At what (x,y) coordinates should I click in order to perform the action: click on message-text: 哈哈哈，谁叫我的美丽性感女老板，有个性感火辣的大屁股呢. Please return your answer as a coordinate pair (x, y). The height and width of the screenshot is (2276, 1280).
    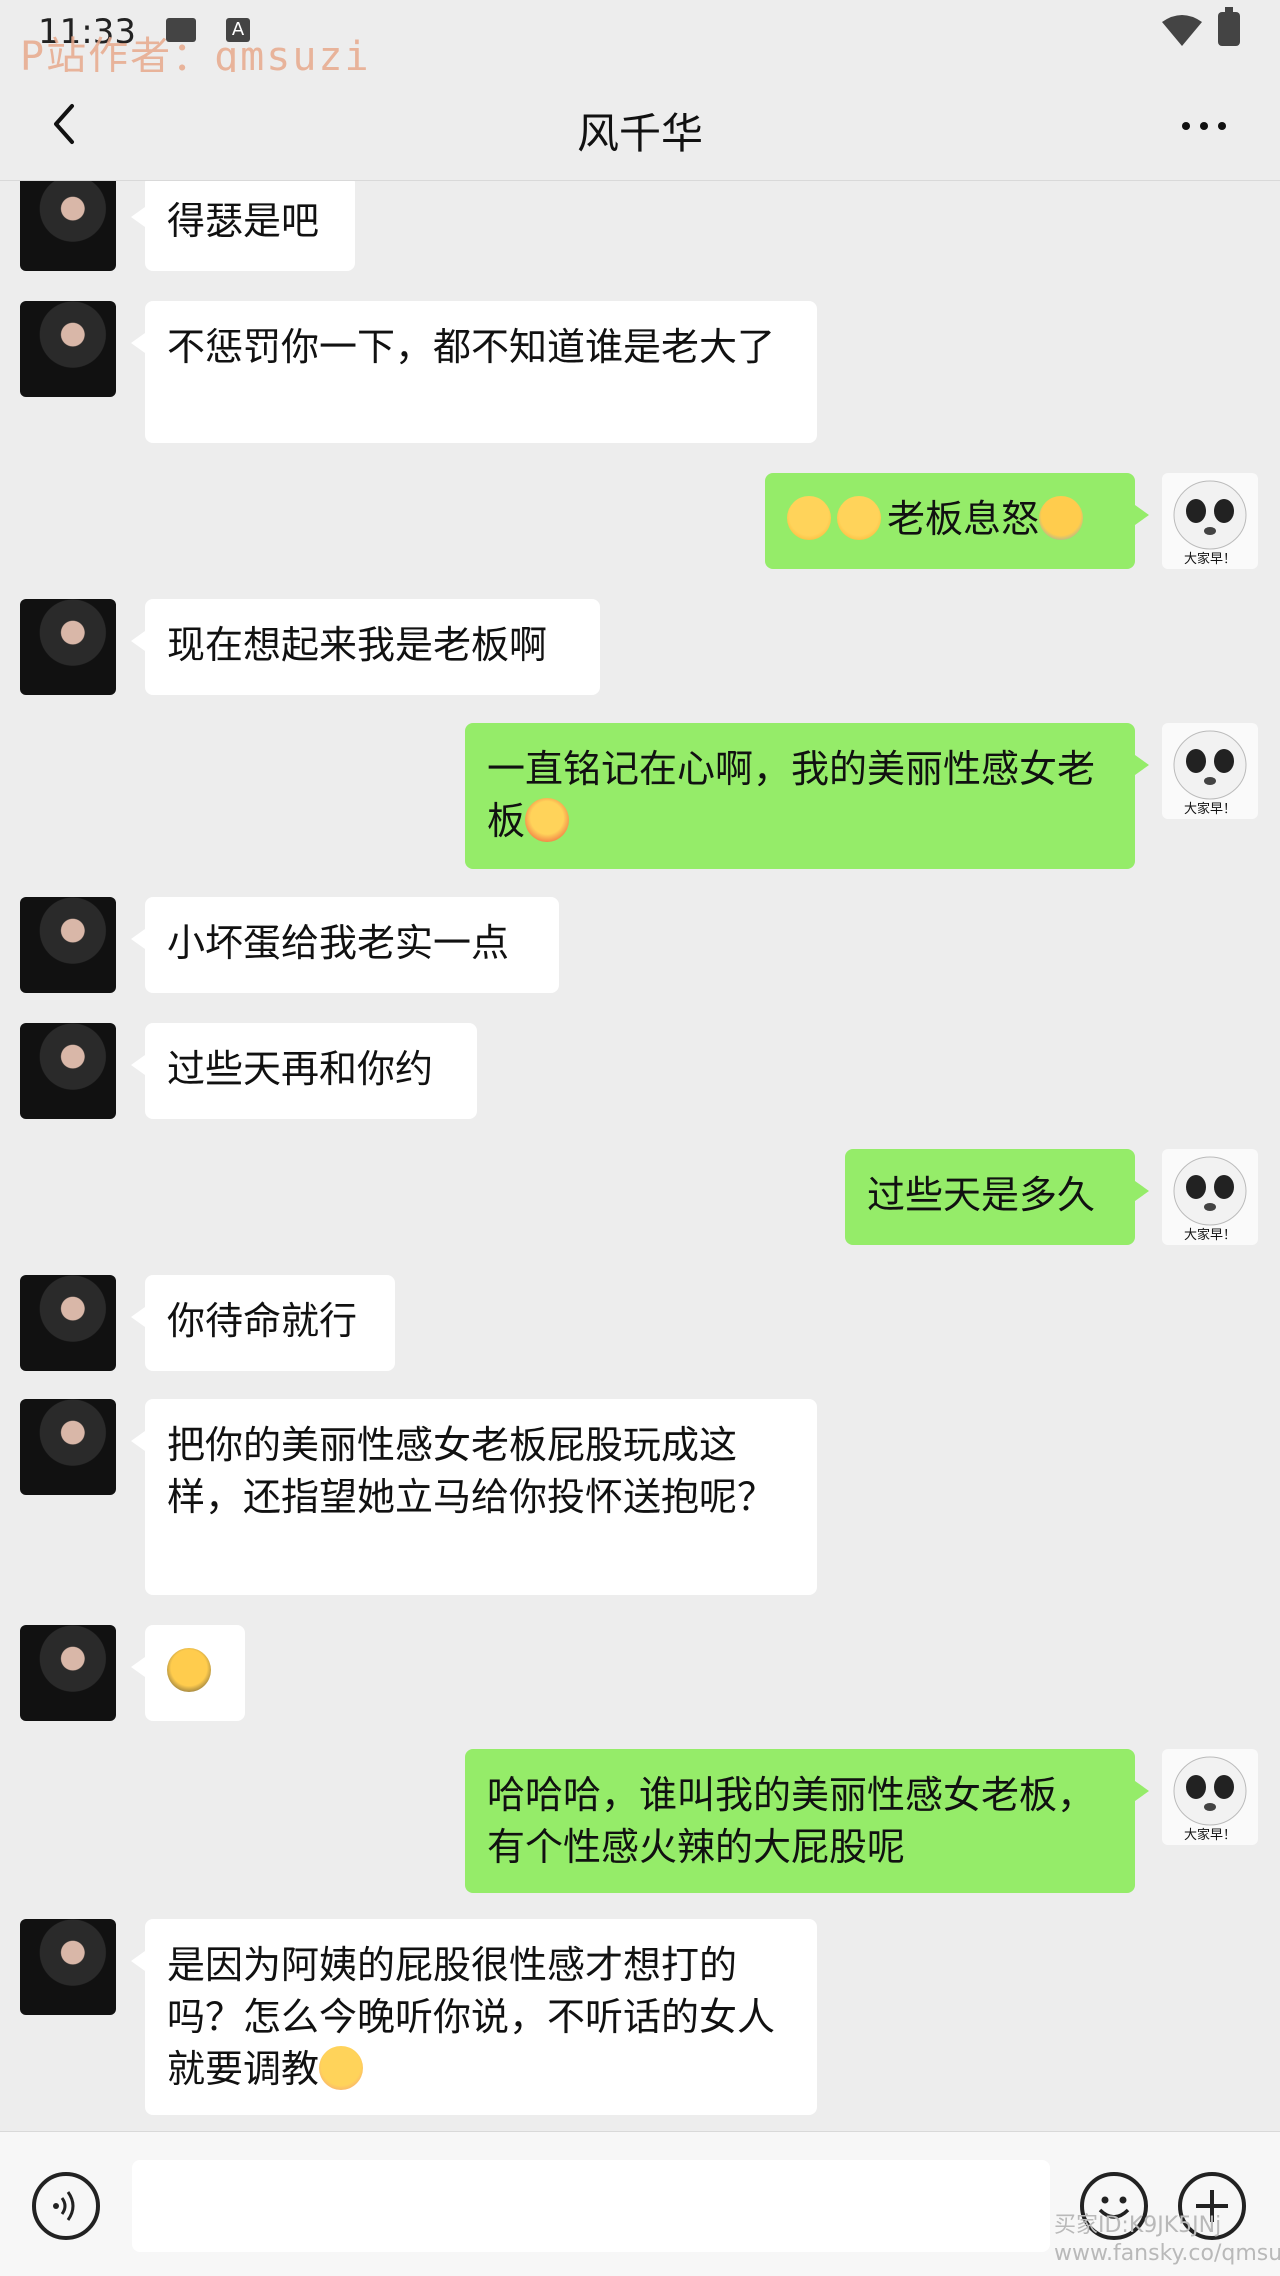
    Looking at the image, I should click on (791, 1821).